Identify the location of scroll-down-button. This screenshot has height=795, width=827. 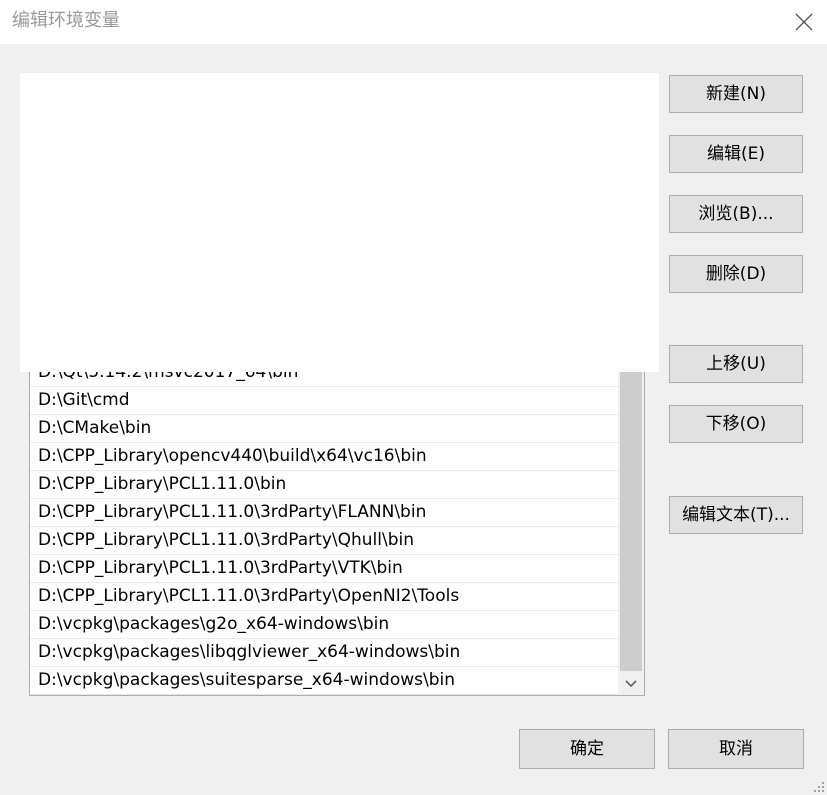
(631, 684).